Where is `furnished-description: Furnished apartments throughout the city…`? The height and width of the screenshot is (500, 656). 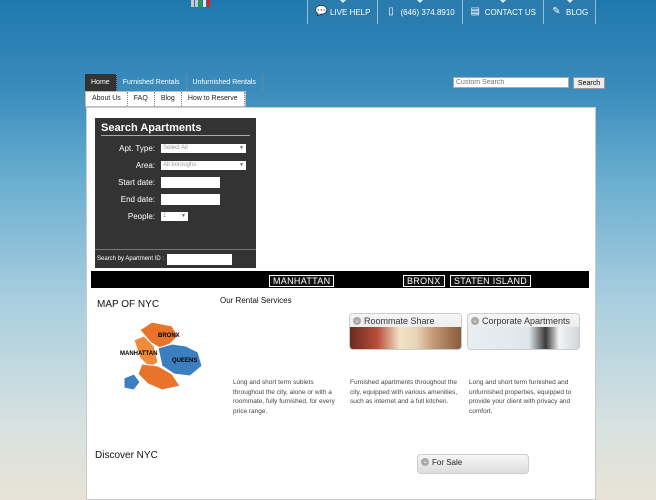 furnished-description: Furnished apartments throughout the city… is located at coordinates (404, 392).